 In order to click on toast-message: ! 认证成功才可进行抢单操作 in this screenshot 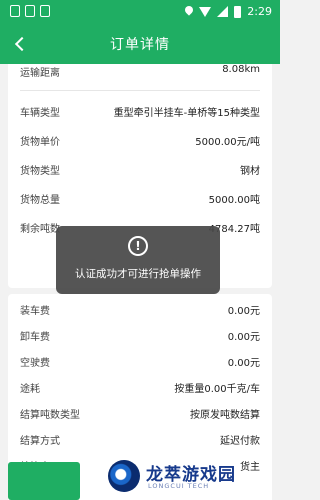, I will do `click(138, 260)`.